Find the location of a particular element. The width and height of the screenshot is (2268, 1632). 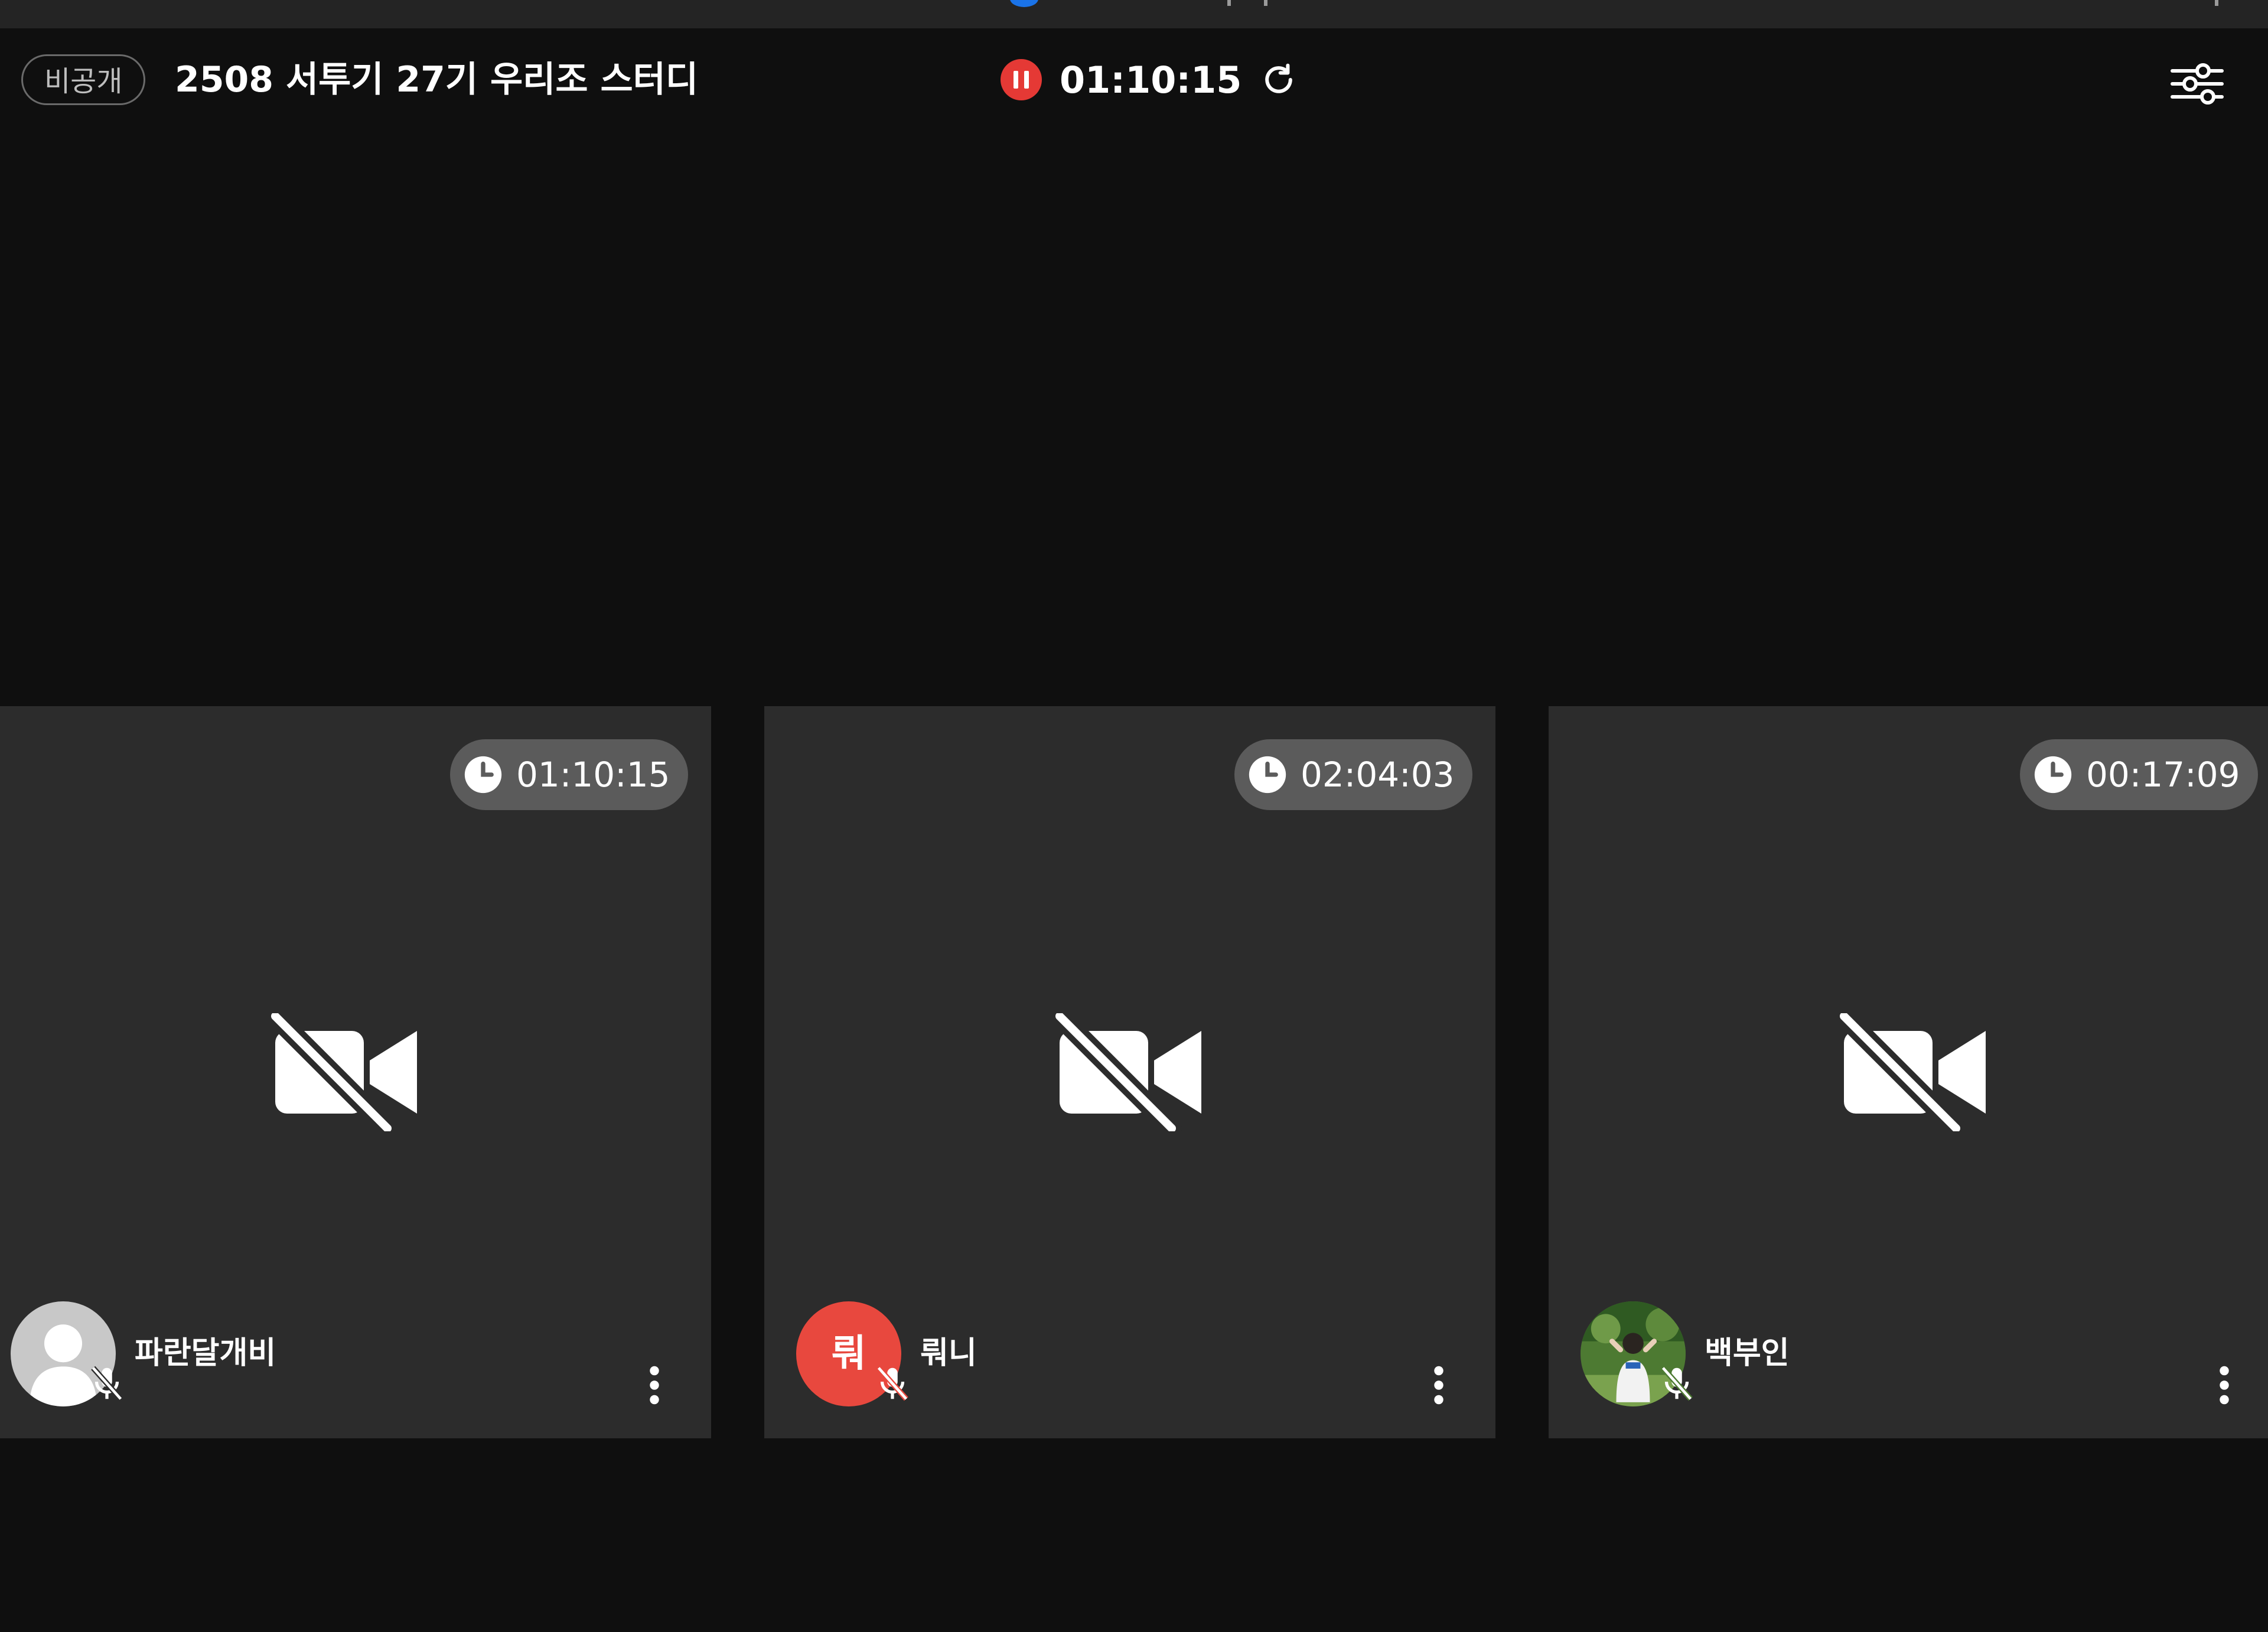

elapsed-time-badge: 02:04:03 is located at coordinates (1353, 774).